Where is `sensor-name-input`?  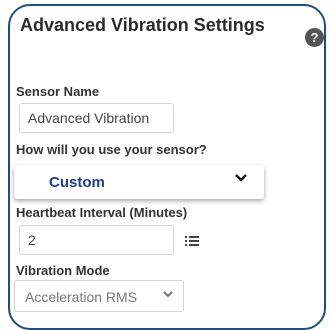 sensor-name-input is located at coordinates (96, 118).